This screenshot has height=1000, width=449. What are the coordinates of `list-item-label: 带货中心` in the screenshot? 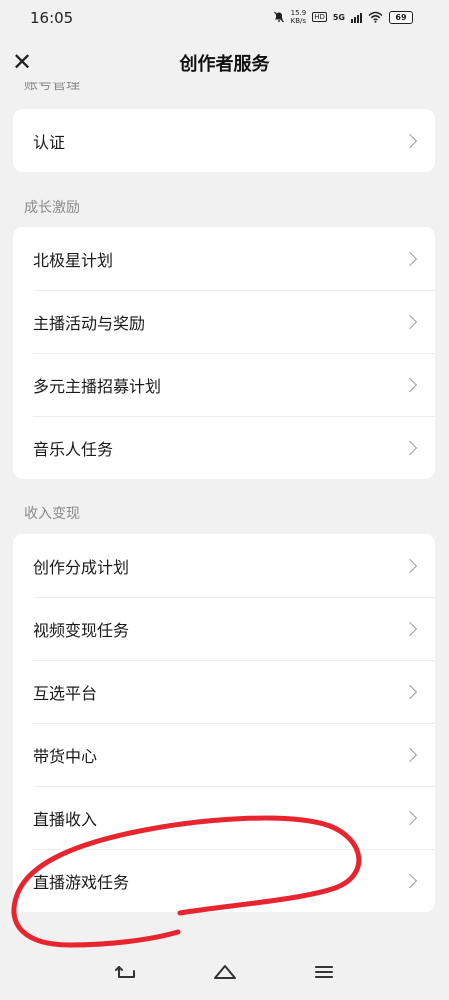 It's located at (65, 756).